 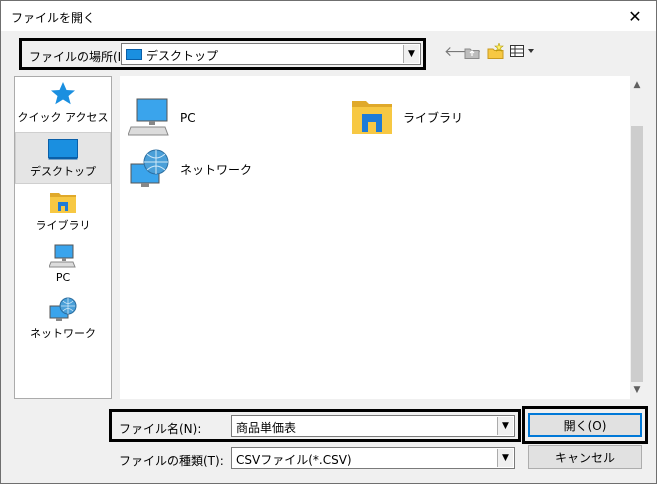 What do you see at coordinates (585, 425) in the screenshot?
I see `open-button-highlight` at bounding box center [585, 425].